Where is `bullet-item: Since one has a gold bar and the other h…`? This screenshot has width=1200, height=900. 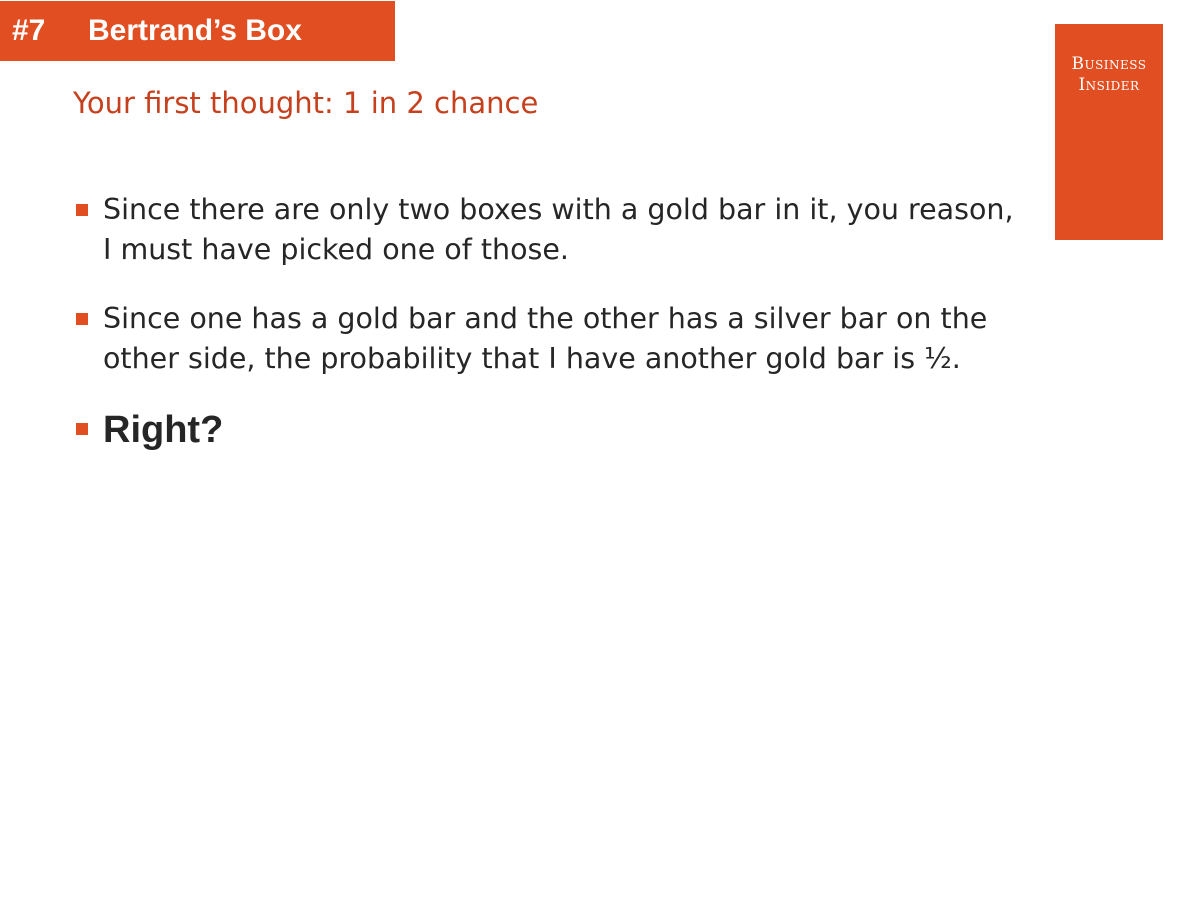 bullet-item: Since one has a gold bar and the other h… is located at coordinates (545, 338).